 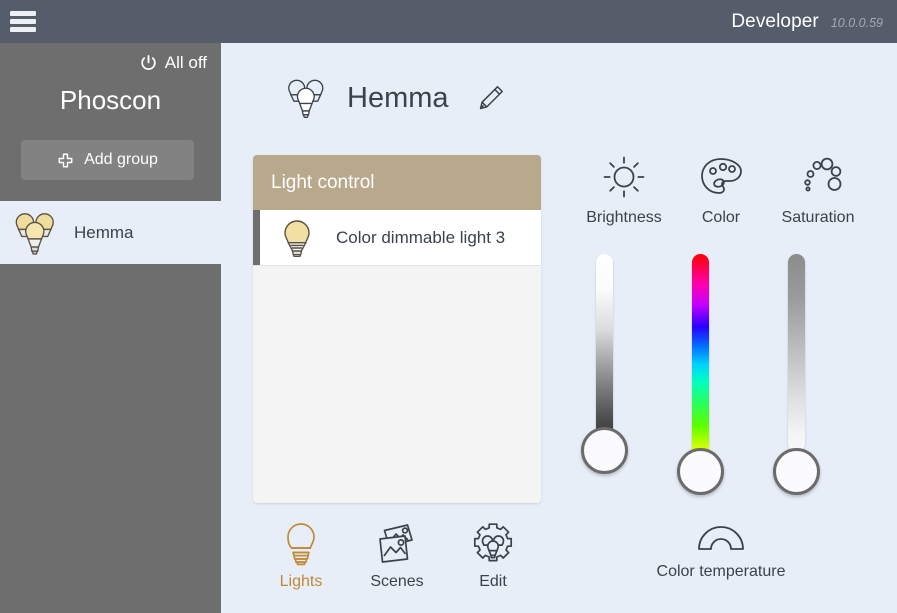 I want to click on add-group-label: Add group, so click(x=121, y=159).